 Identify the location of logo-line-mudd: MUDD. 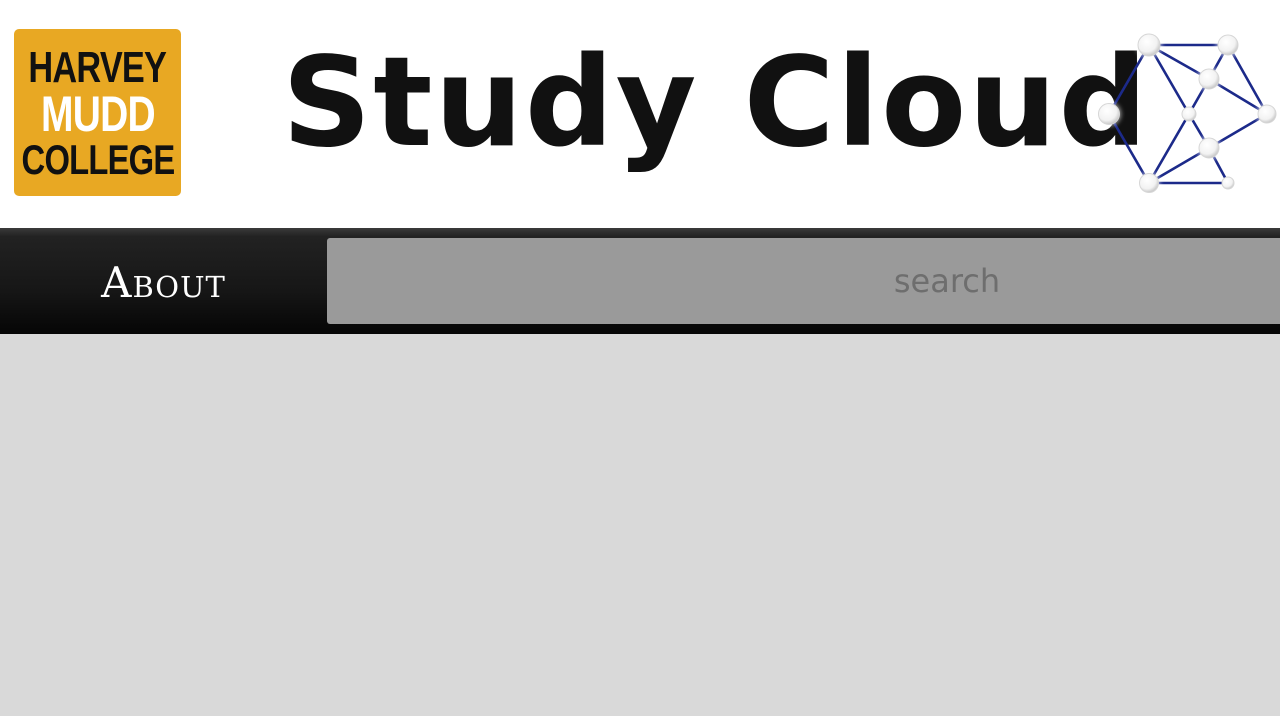
(98, 113).